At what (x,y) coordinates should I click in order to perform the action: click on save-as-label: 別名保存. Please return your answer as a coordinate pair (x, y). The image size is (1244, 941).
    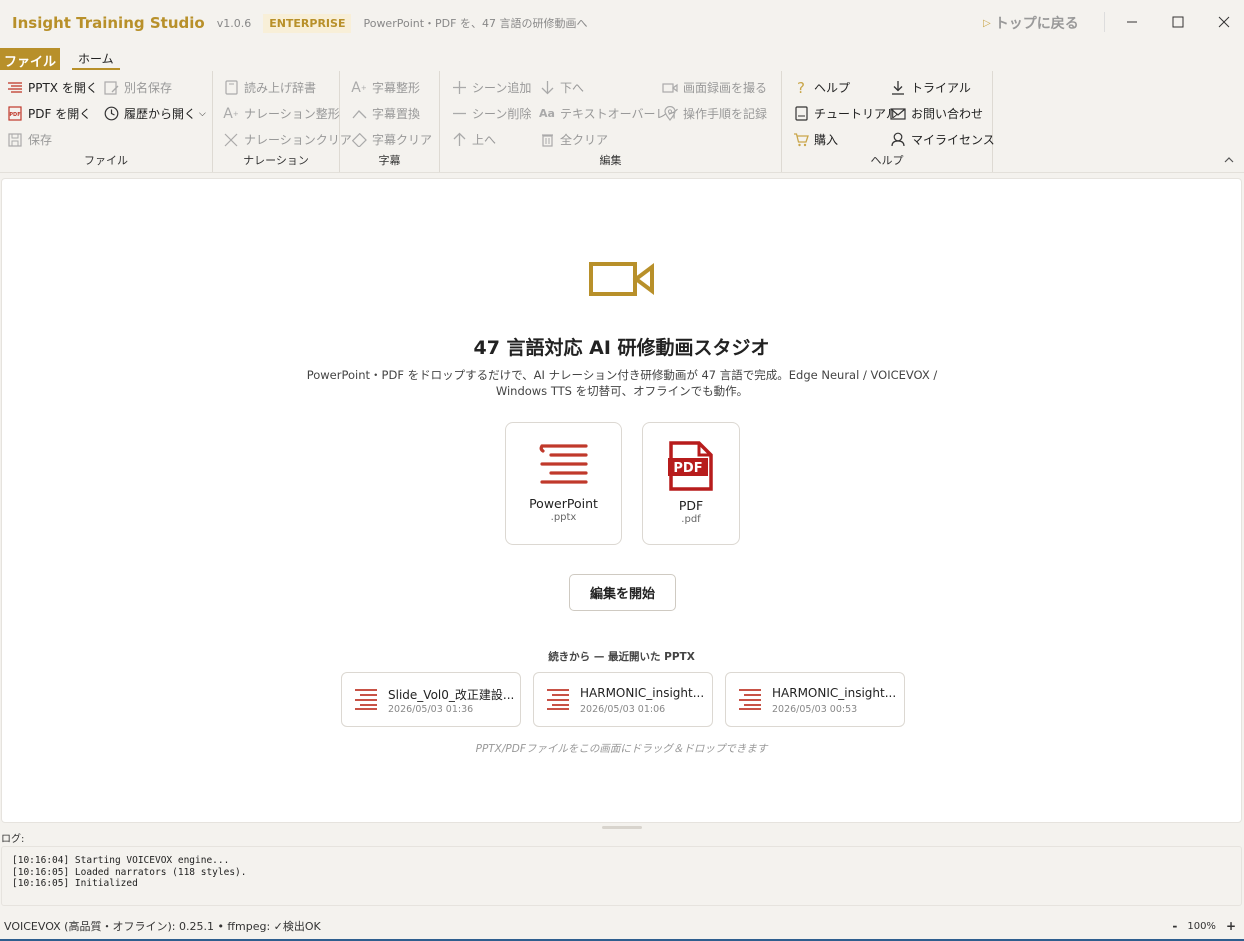
    Looking at the image, I should click on (148, 88).